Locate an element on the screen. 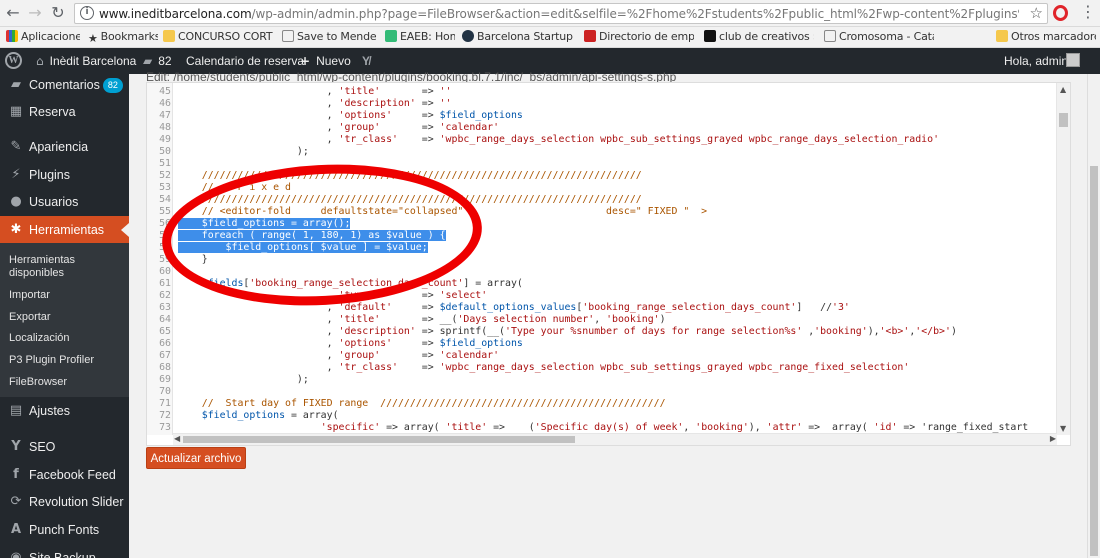  code-text: , 'title' => '' is located at coordinates (315, 92).